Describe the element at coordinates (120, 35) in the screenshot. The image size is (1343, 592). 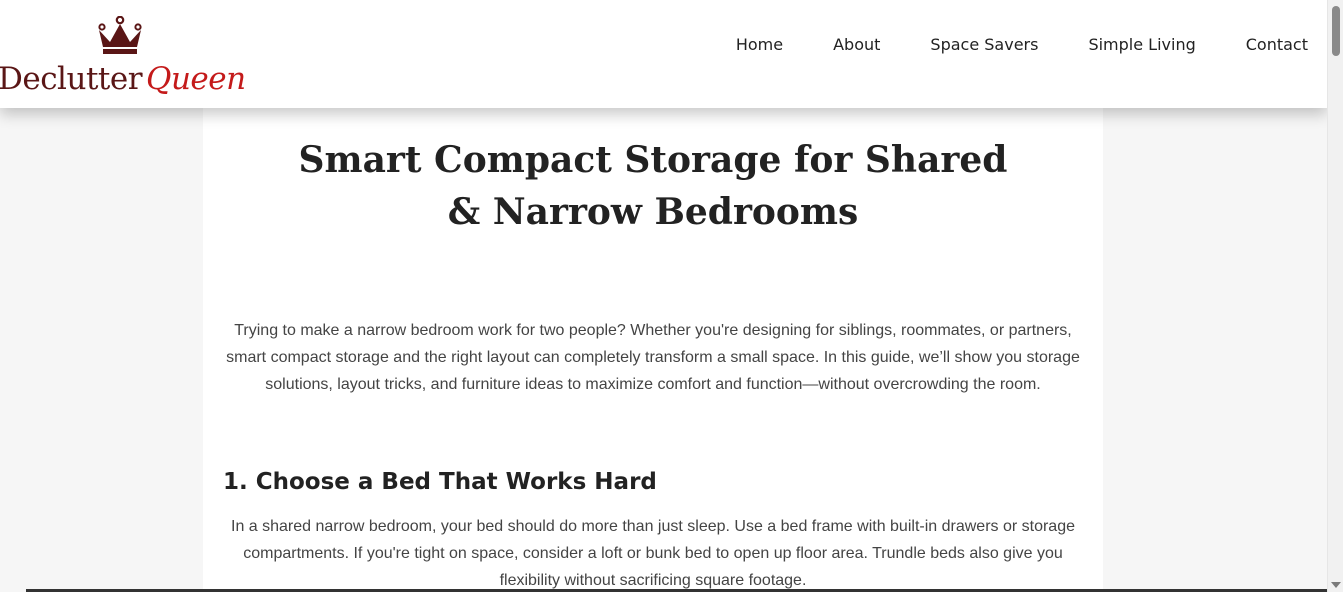
I see `crown-icon` at that location.